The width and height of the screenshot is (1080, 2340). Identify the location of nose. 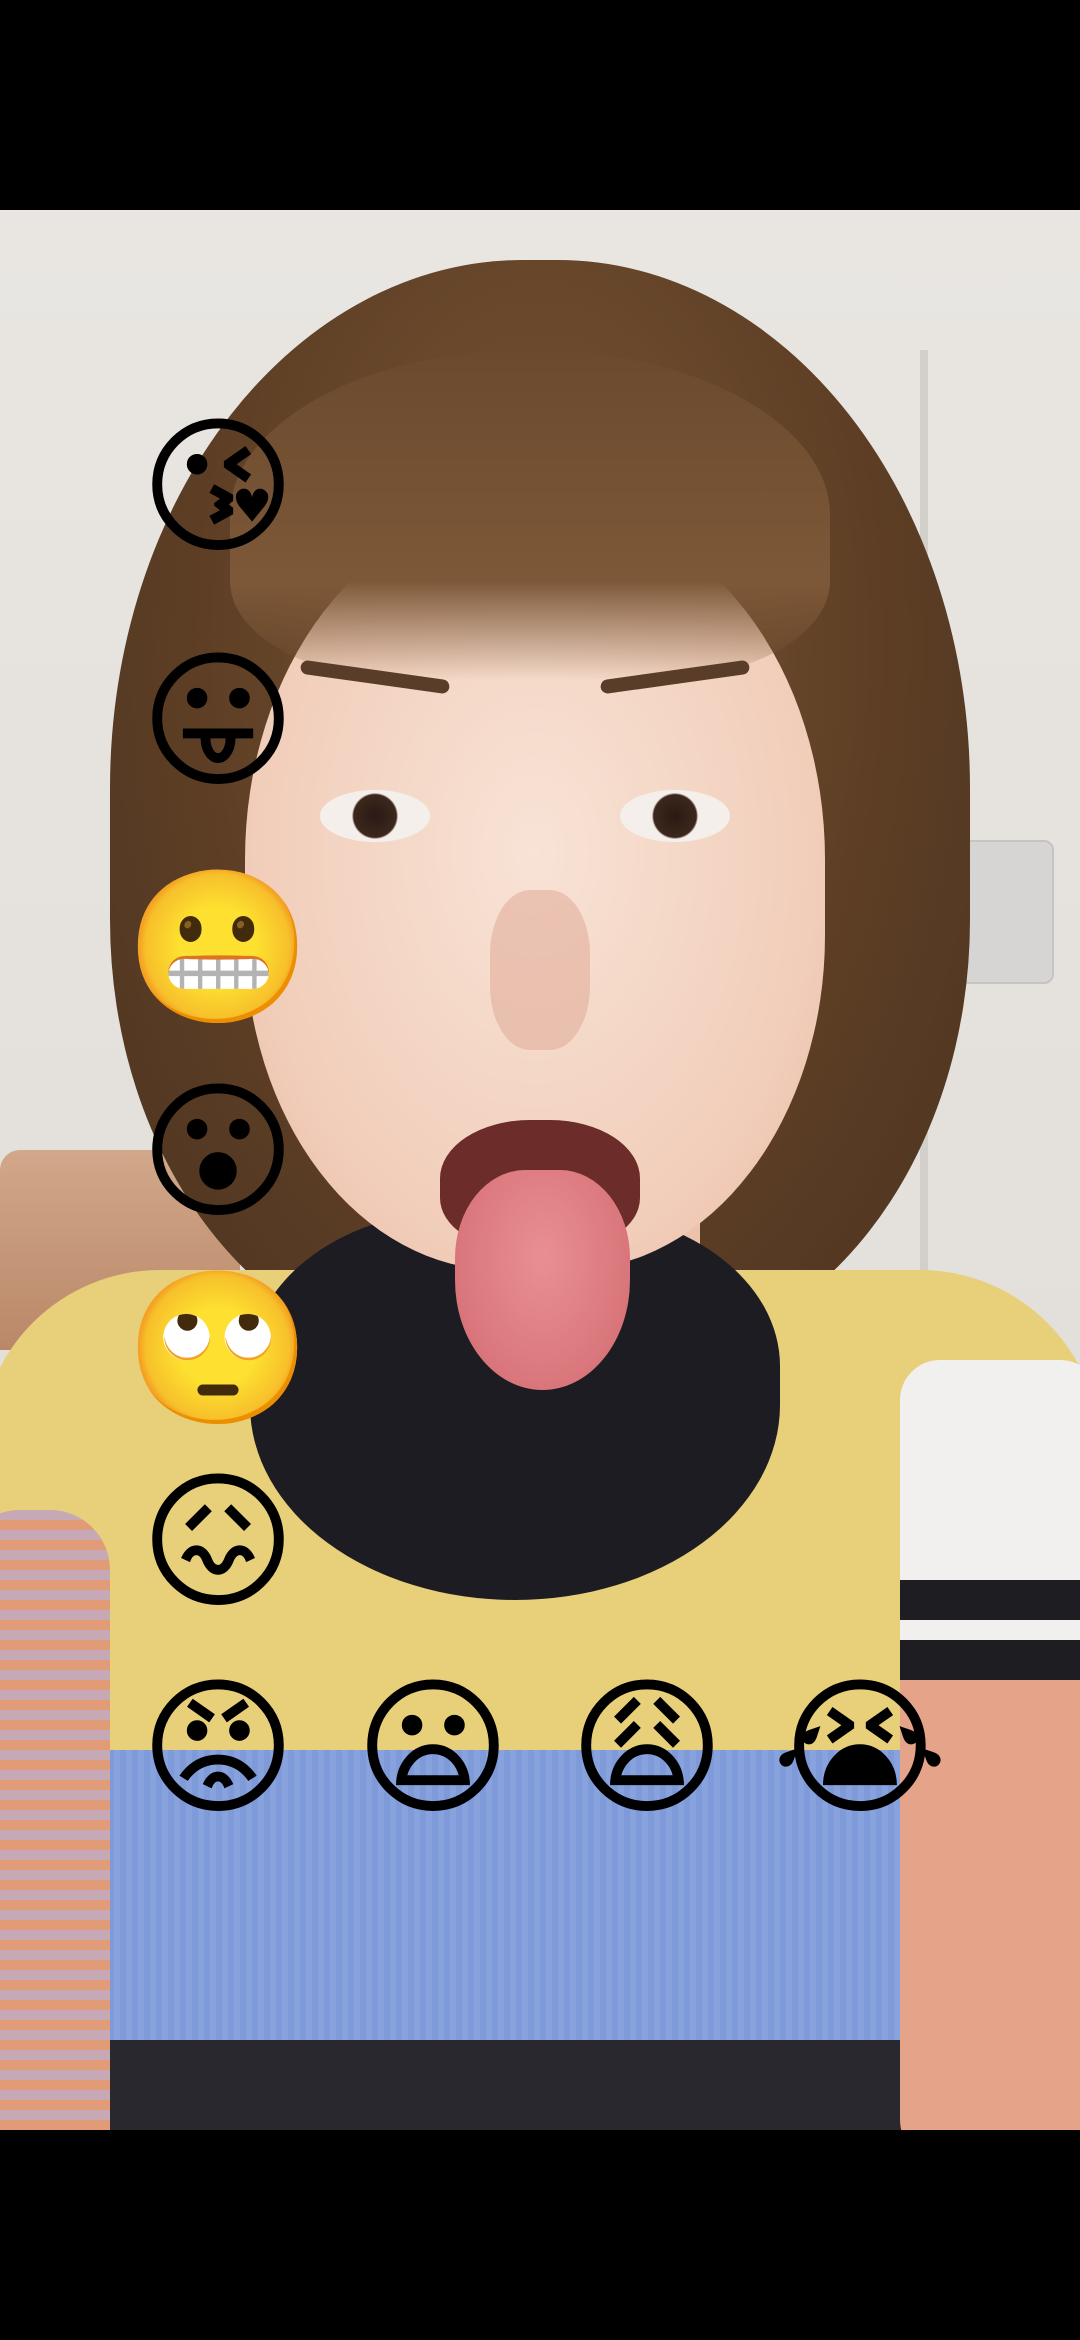
(540, 970).